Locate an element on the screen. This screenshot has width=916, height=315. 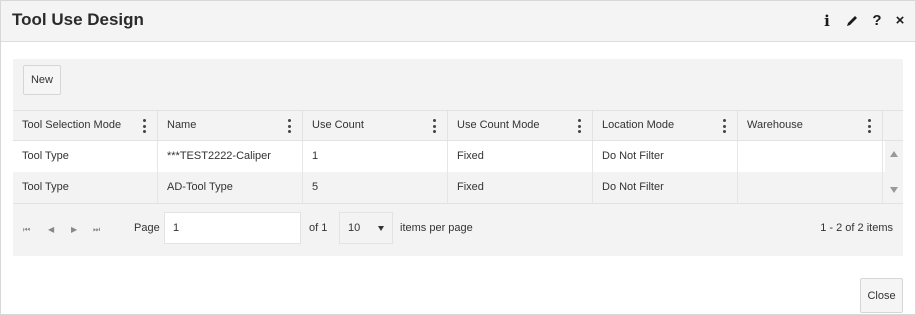
grid-scrollbar is located at coordinates (894, 172).